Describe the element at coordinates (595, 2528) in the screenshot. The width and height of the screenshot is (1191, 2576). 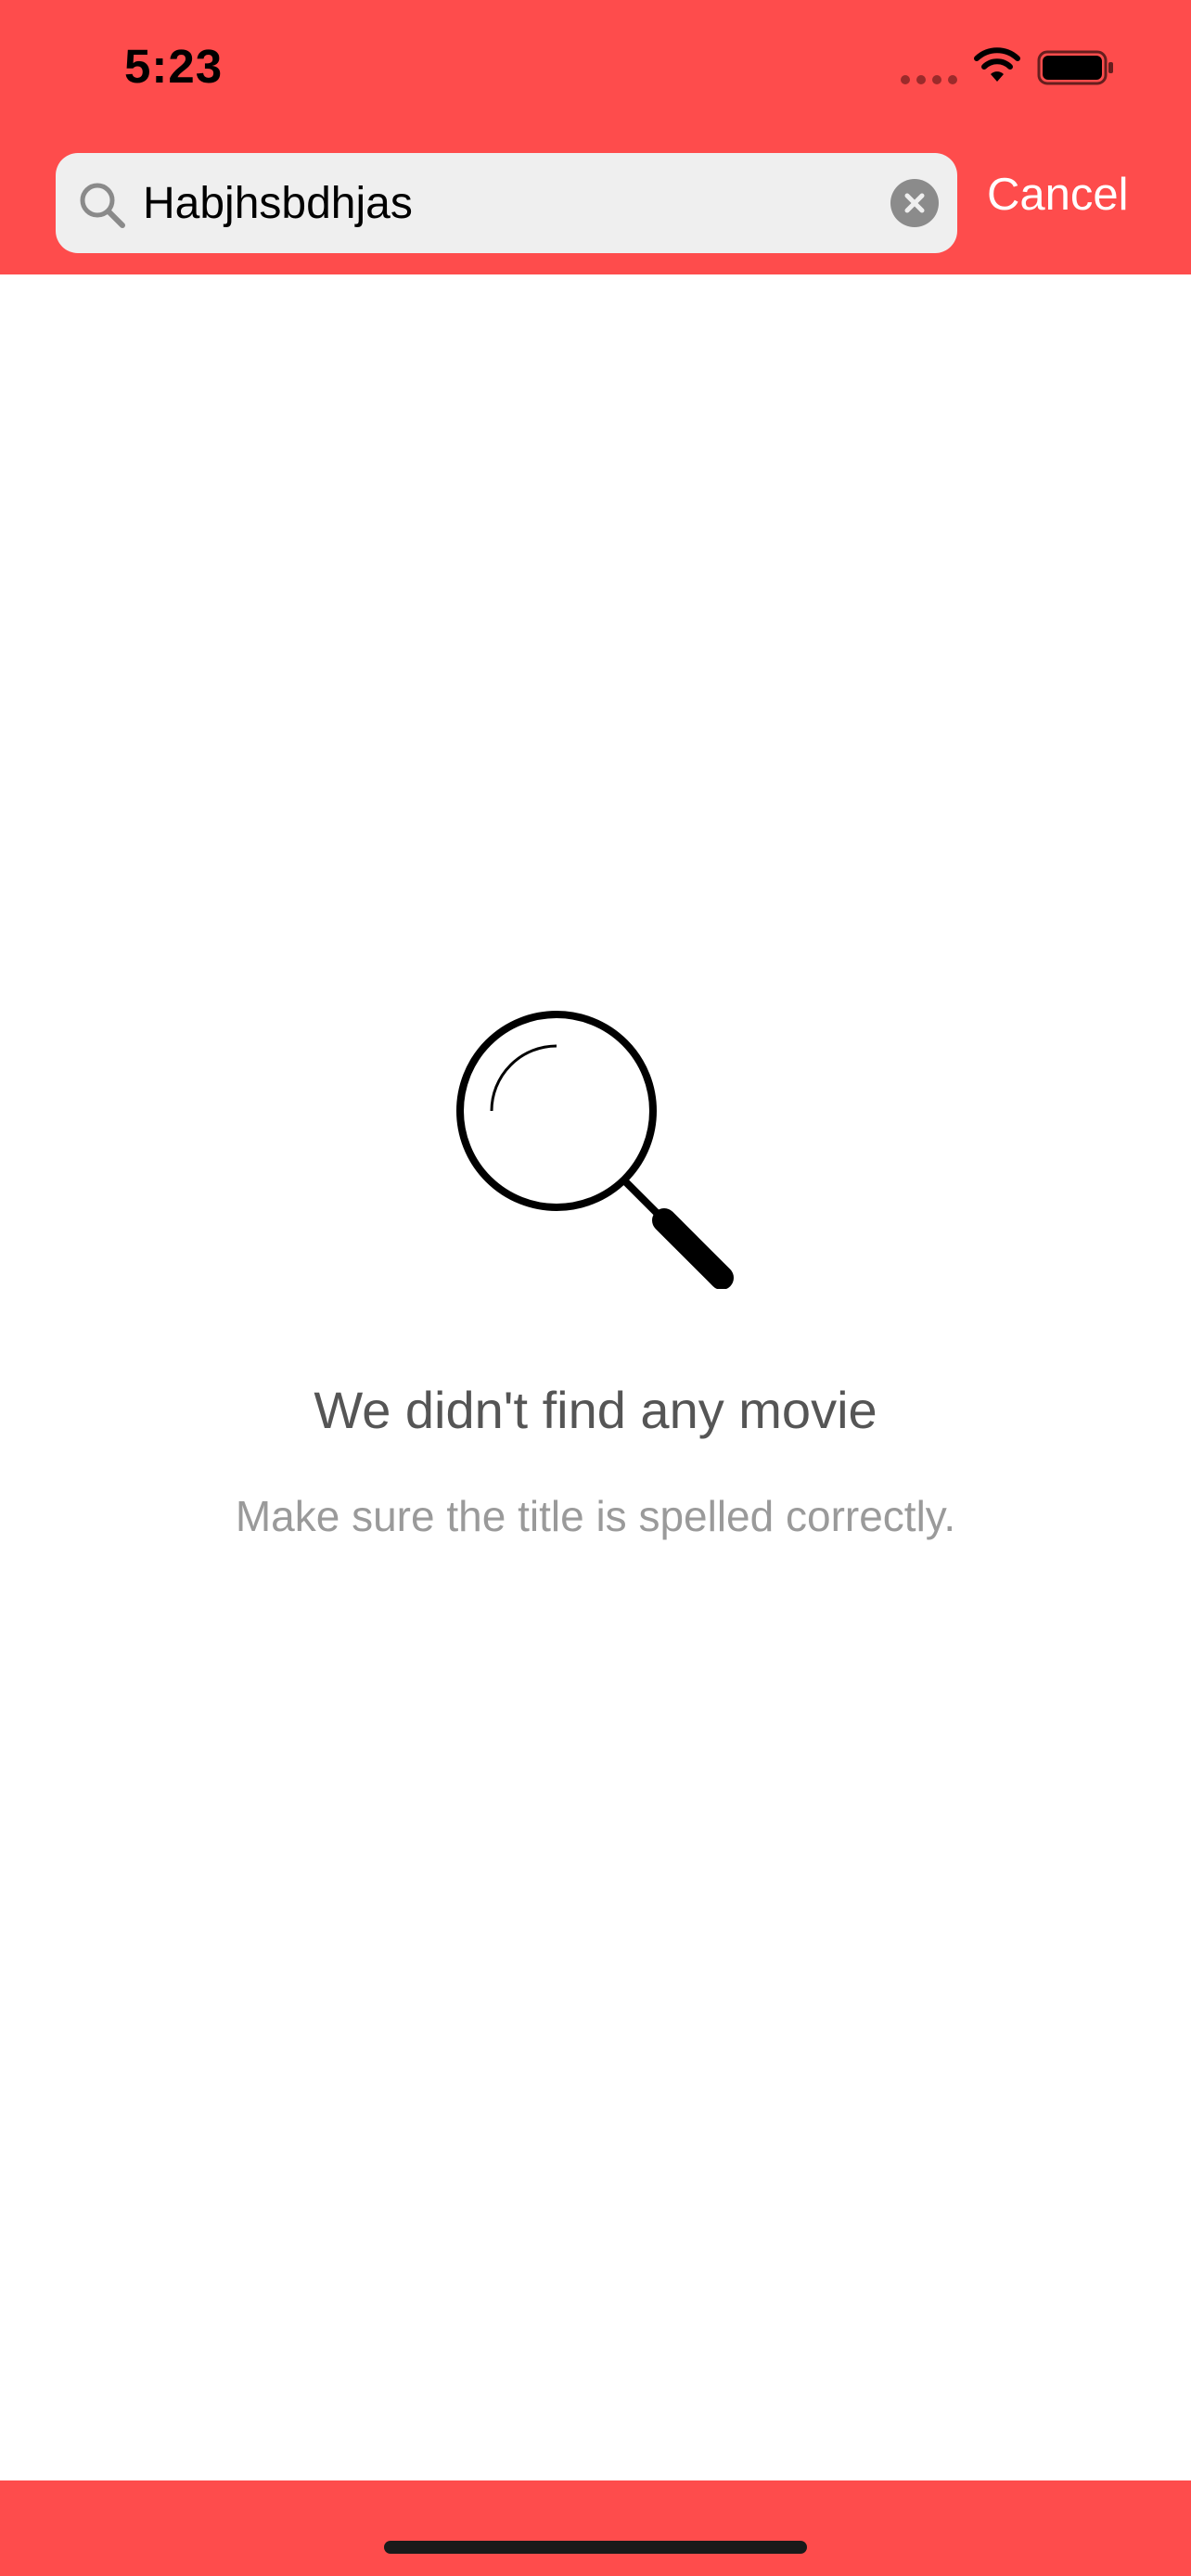
I see `bottom-bar` at that location.